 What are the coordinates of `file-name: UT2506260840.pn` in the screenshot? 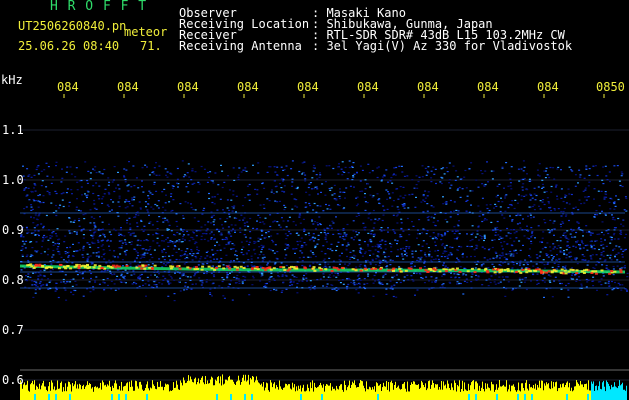 It's located at (72, 26).